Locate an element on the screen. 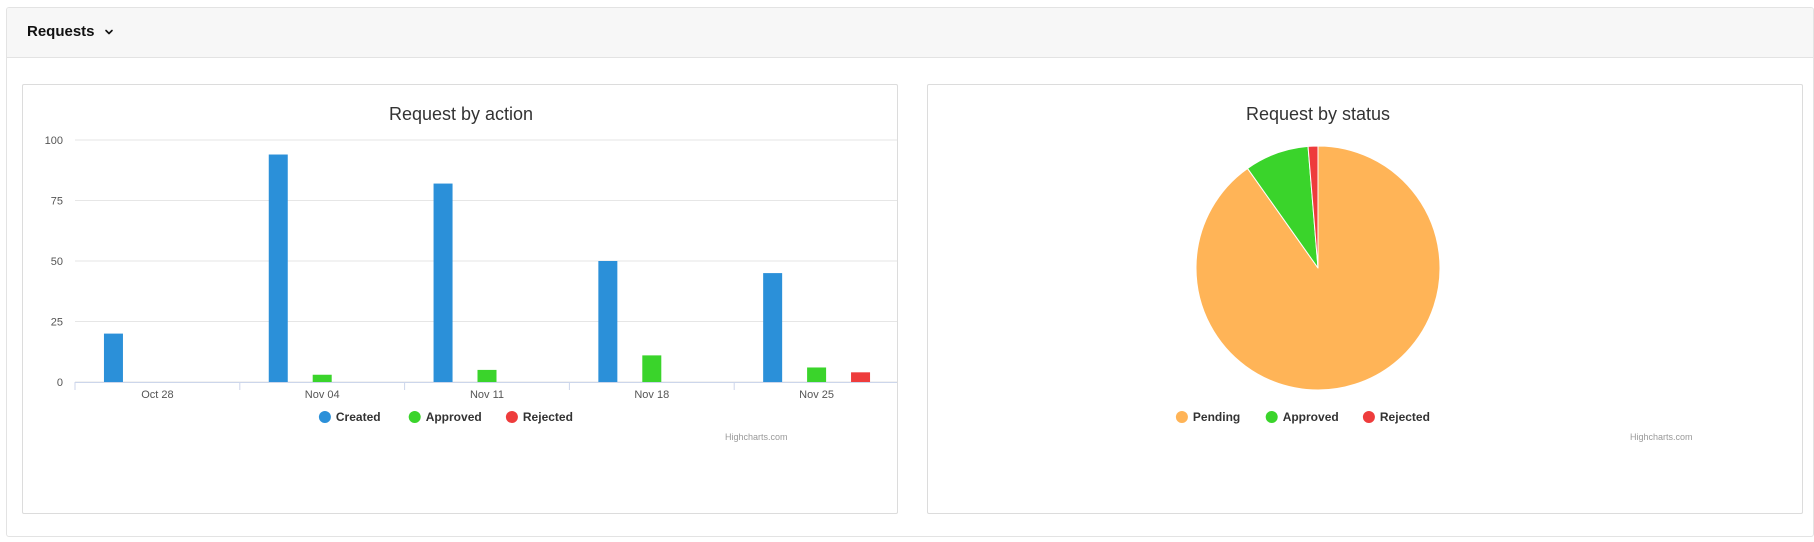  x-tick-label: Nov 04 is located at coordinates (322, 395).